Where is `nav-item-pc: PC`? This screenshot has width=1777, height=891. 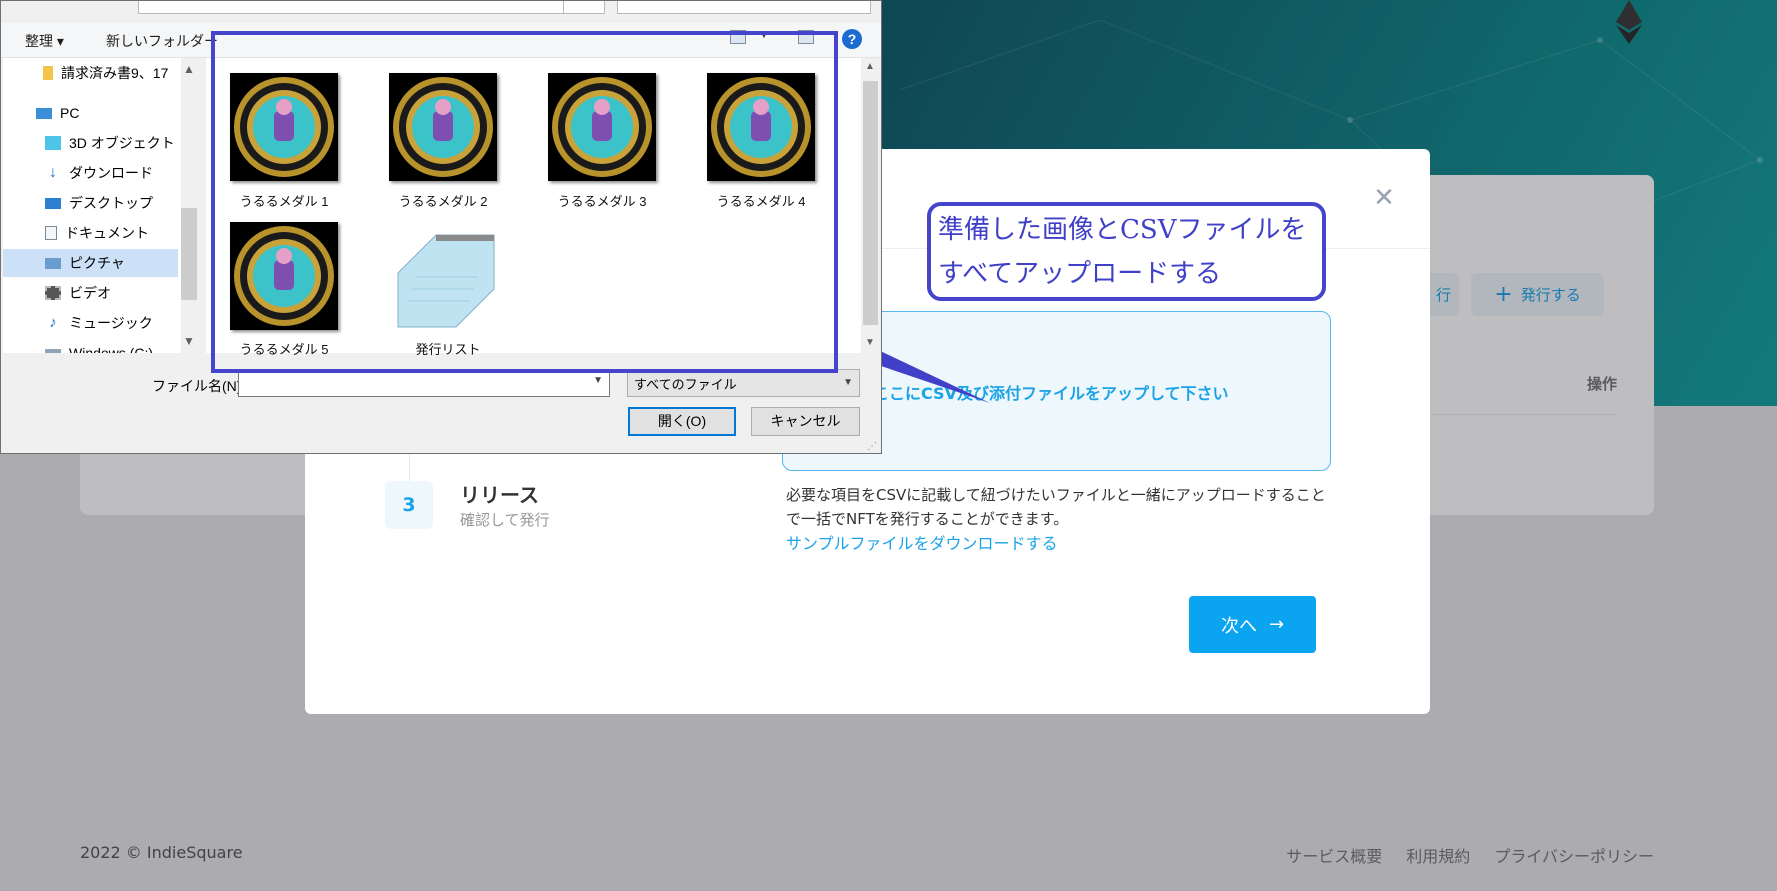
nav-item-pc: PC is located at coordinates (90, 113).